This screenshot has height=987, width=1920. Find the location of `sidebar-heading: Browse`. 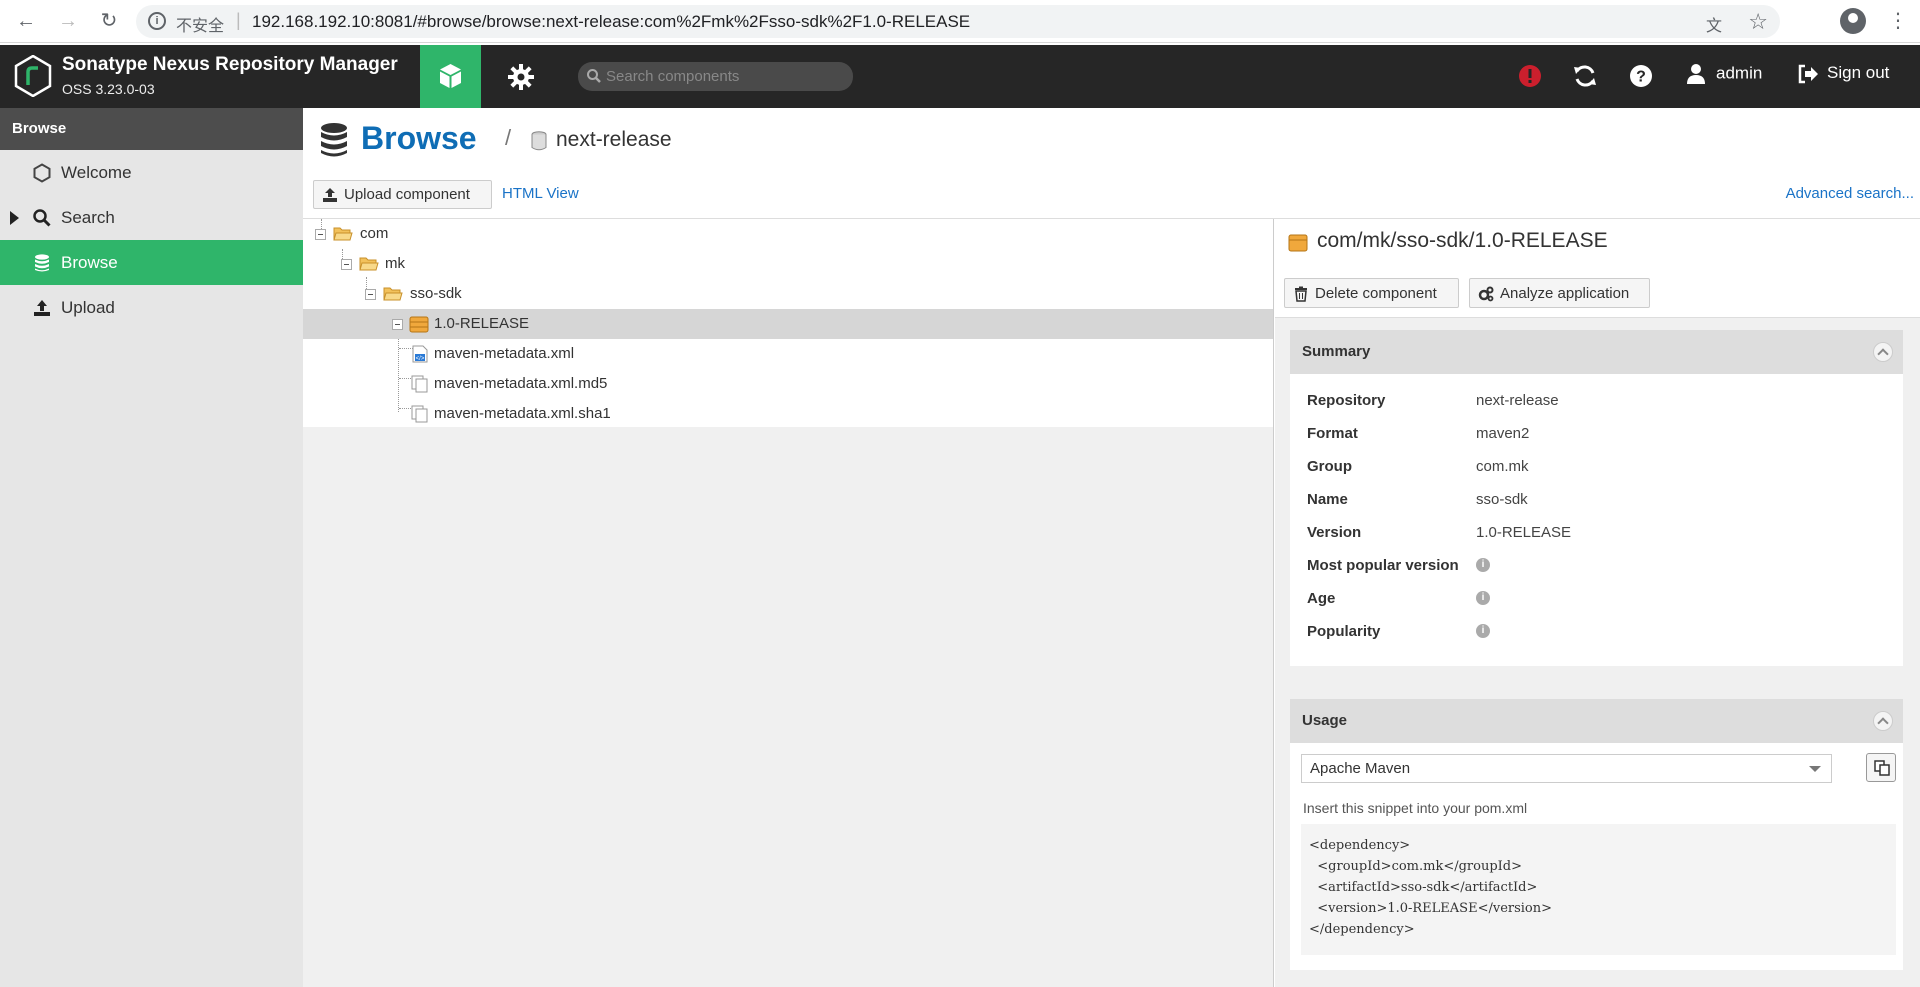

sidebar-heading: Browse is located at coordinates (151, 129).